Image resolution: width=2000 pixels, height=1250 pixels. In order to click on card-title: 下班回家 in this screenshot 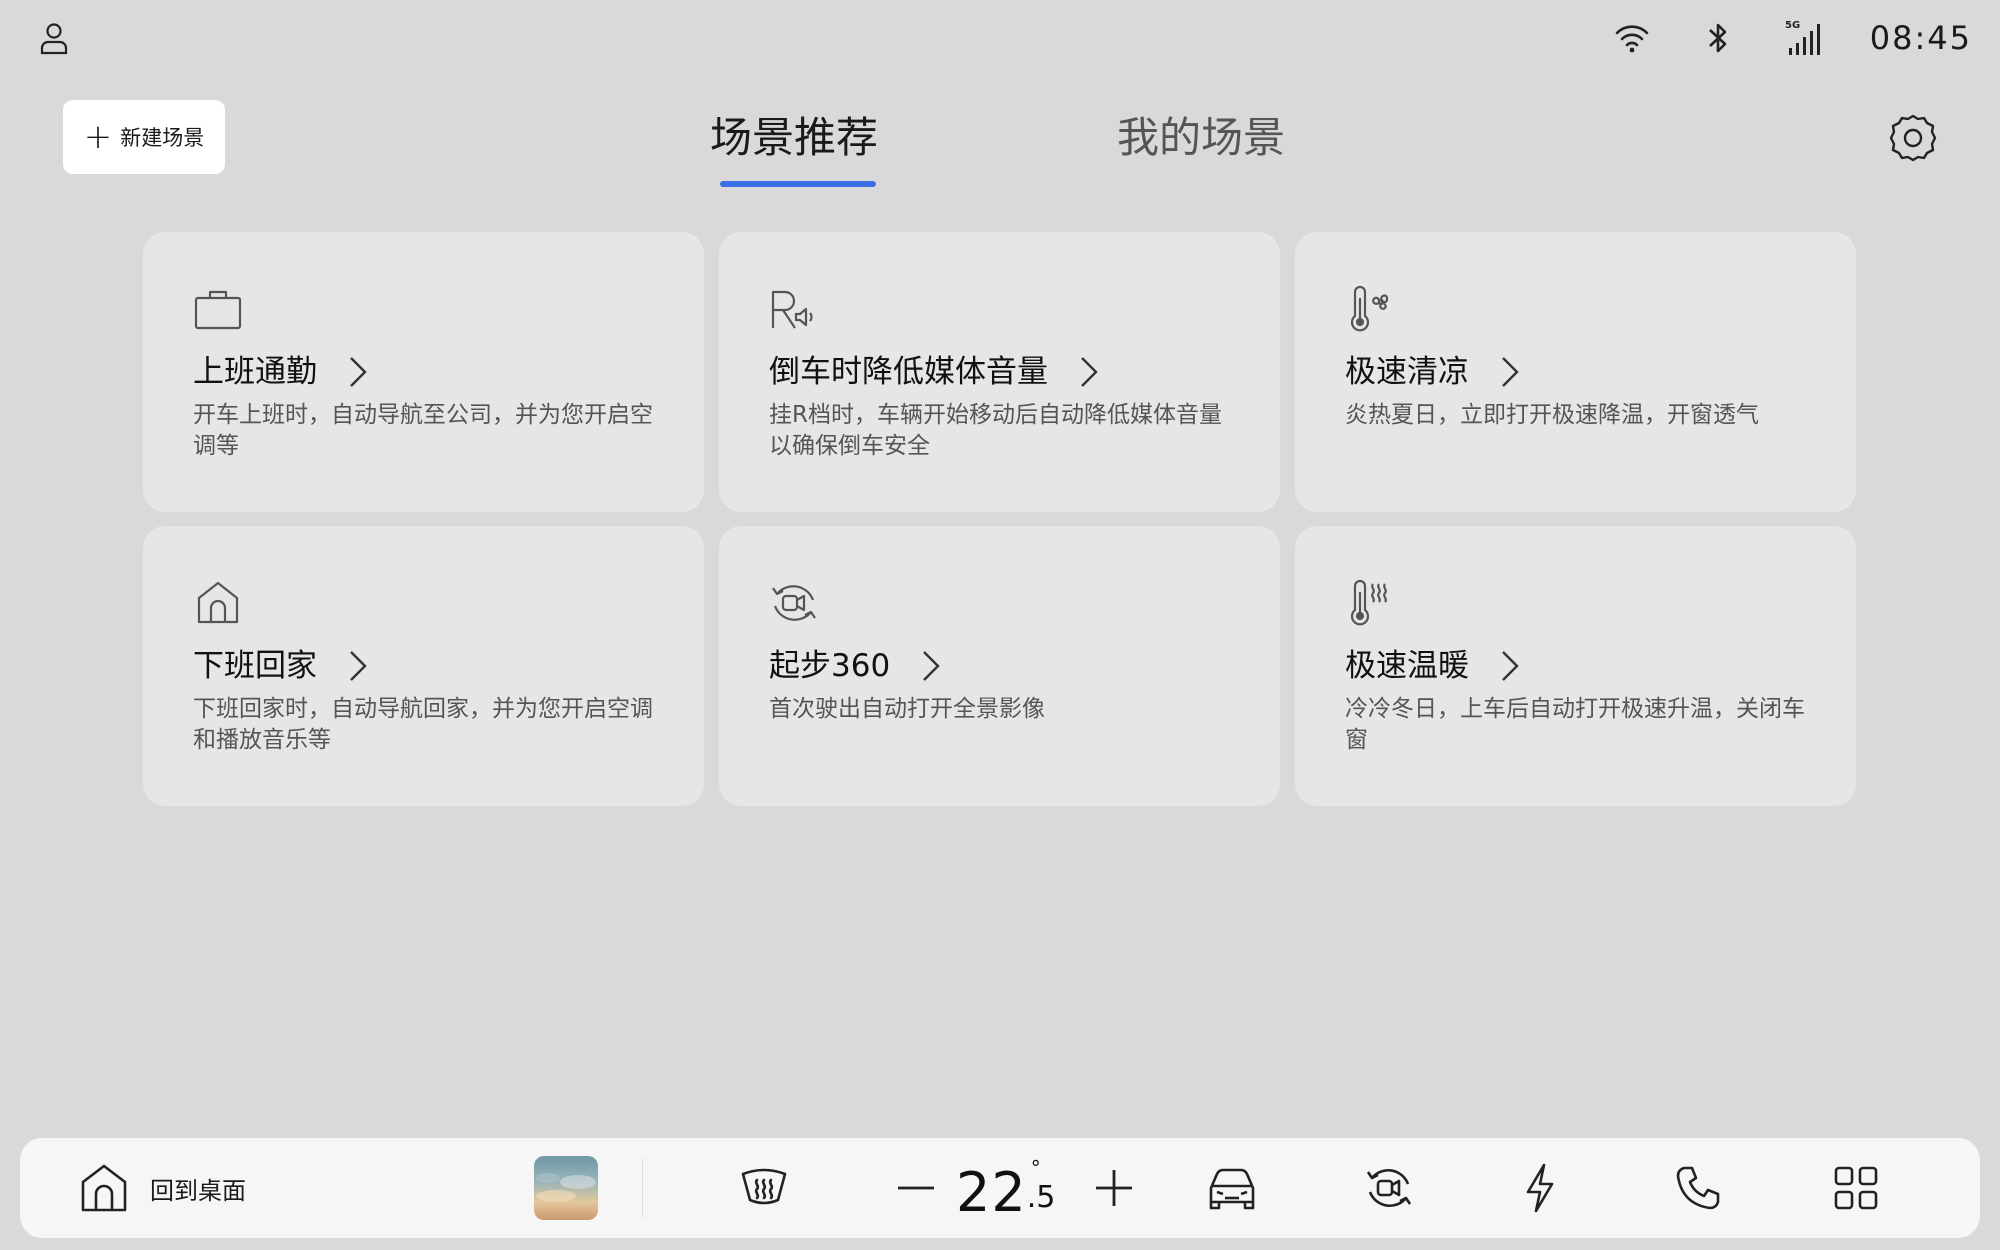, I will do `click(281, 666)`.